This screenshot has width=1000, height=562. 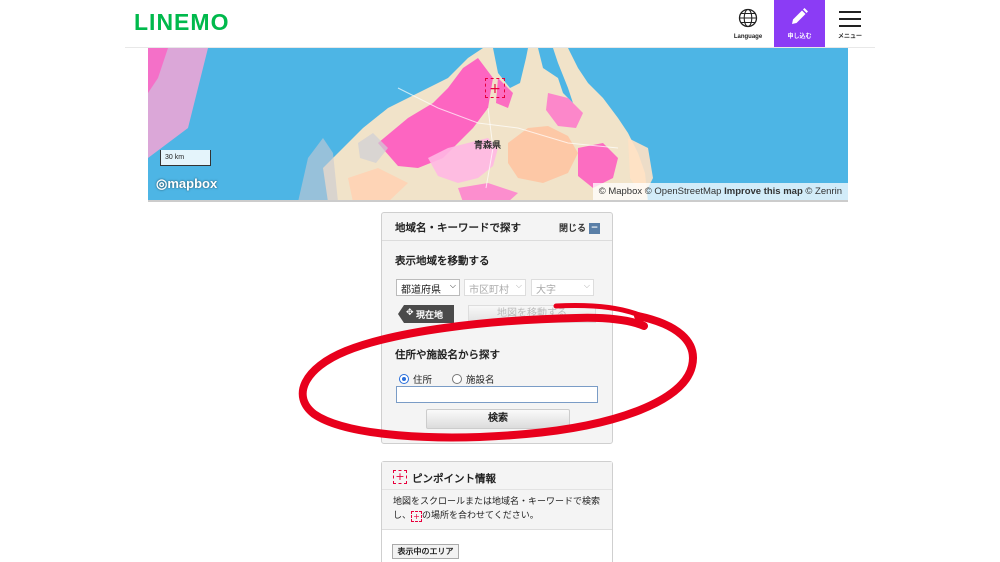 What do you see at coordinates (421, 290) in the screenshot?
I see `prefecture-select-value: 都道府県` at bounding box center [421, 290].